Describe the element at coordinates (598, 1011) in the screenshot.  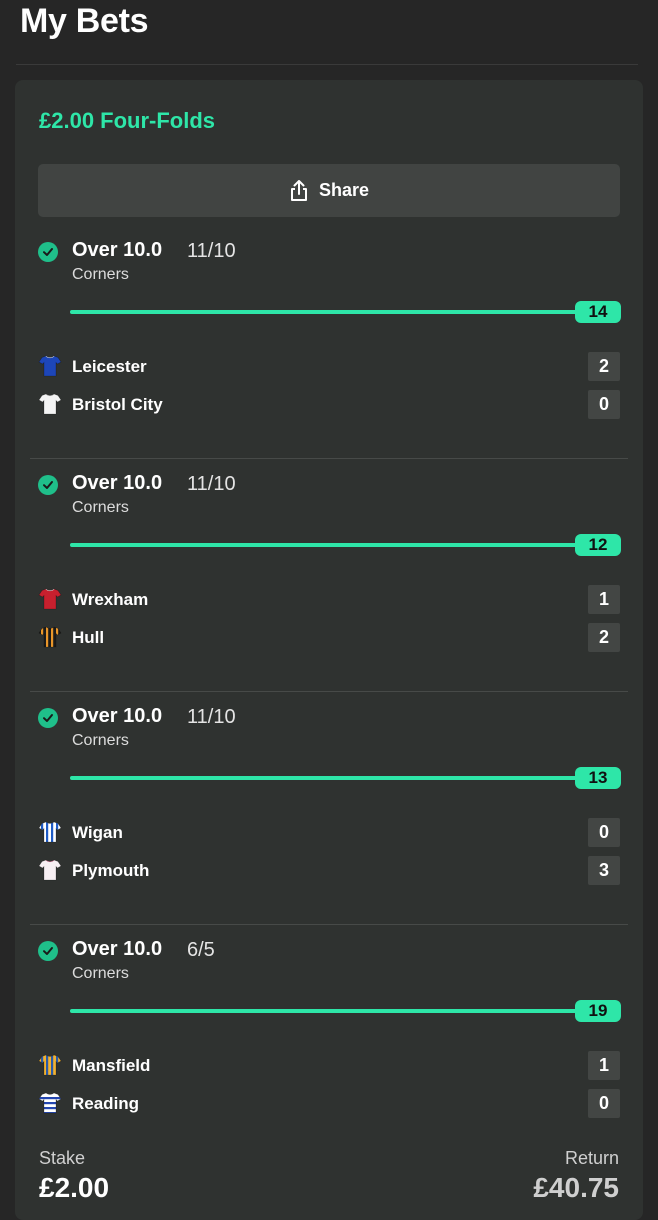
I see `stat-badge: 19` at that location.